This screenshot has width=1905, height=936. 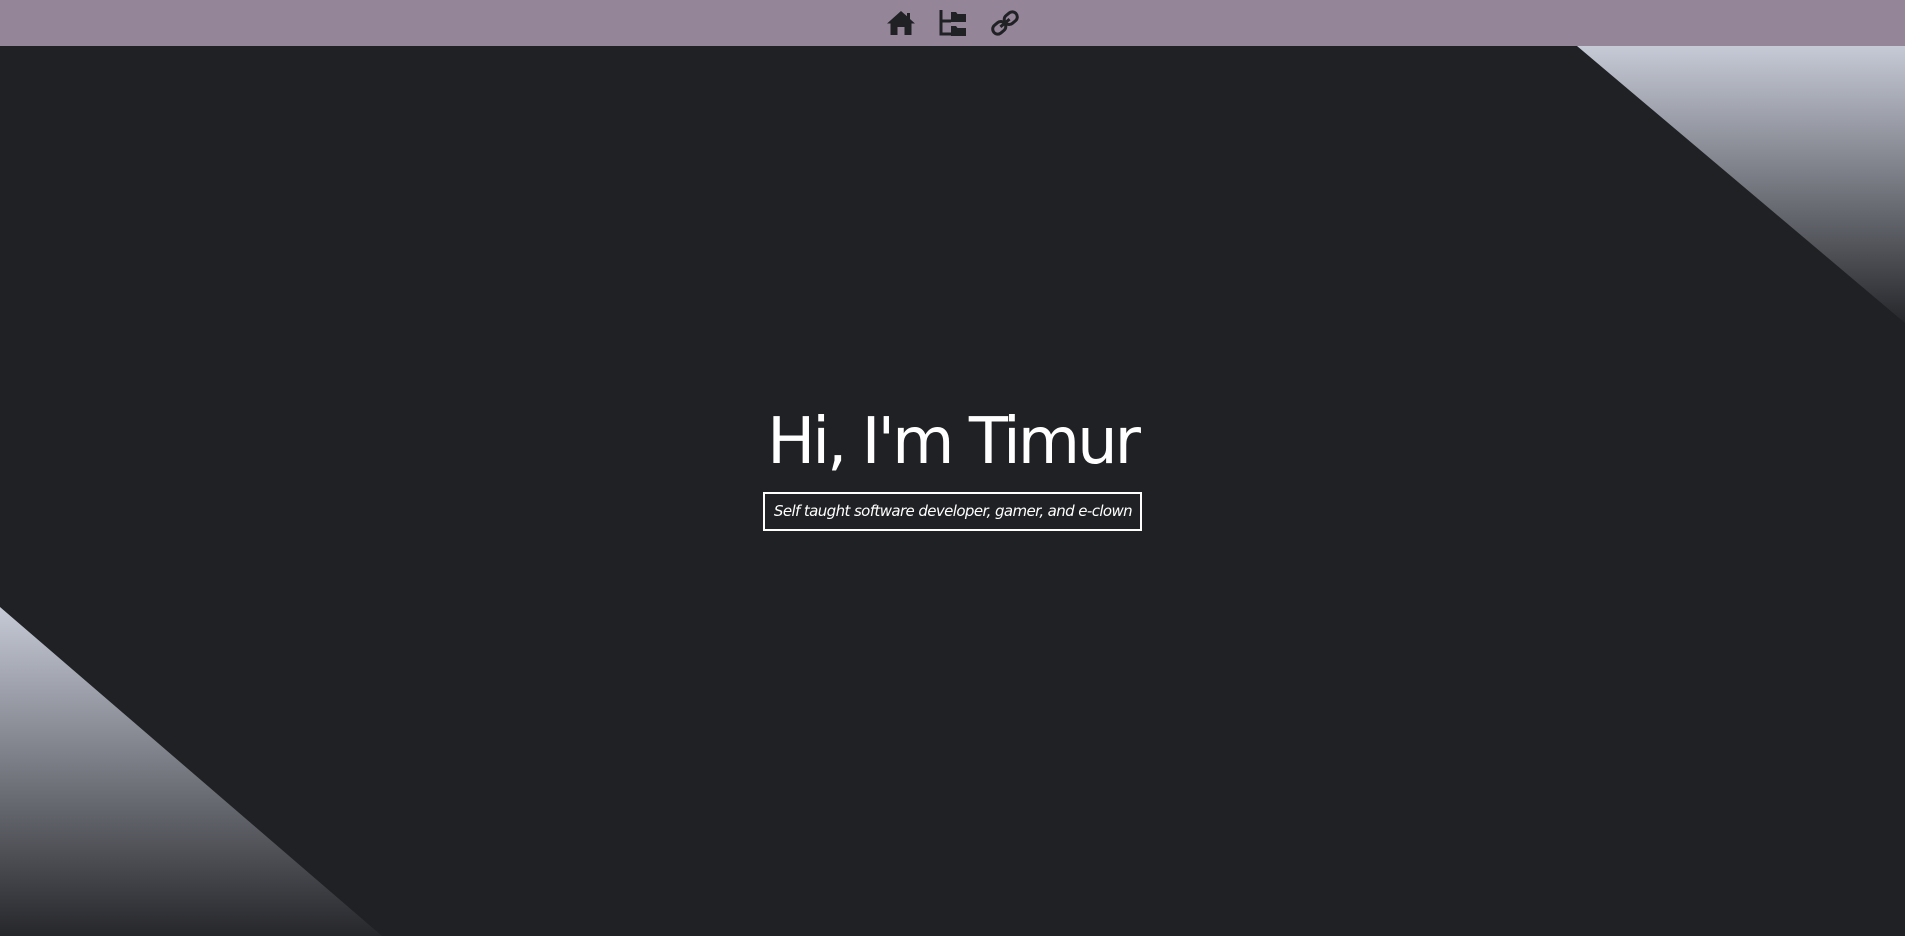 I want to click on home-icon, so click(x=900, y=23).